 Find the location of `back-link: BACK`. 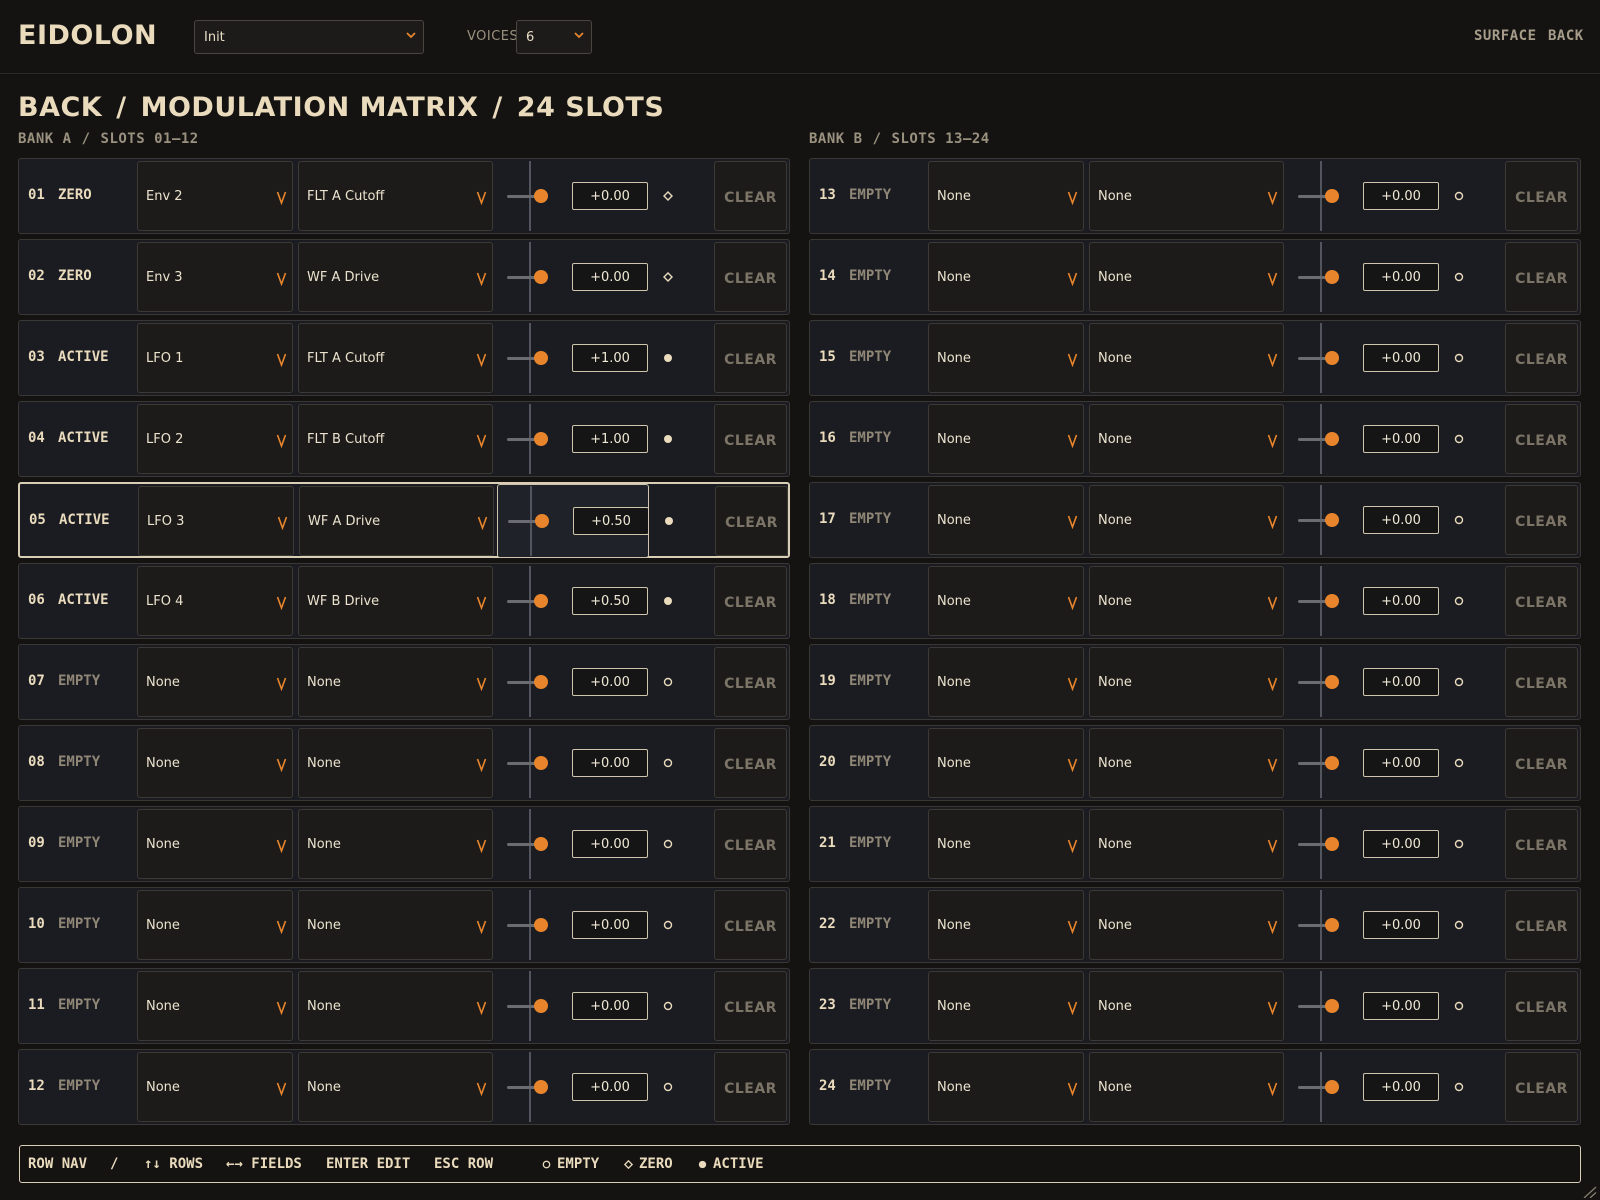

back-link: BACK is located at coordinates (1566, 36).